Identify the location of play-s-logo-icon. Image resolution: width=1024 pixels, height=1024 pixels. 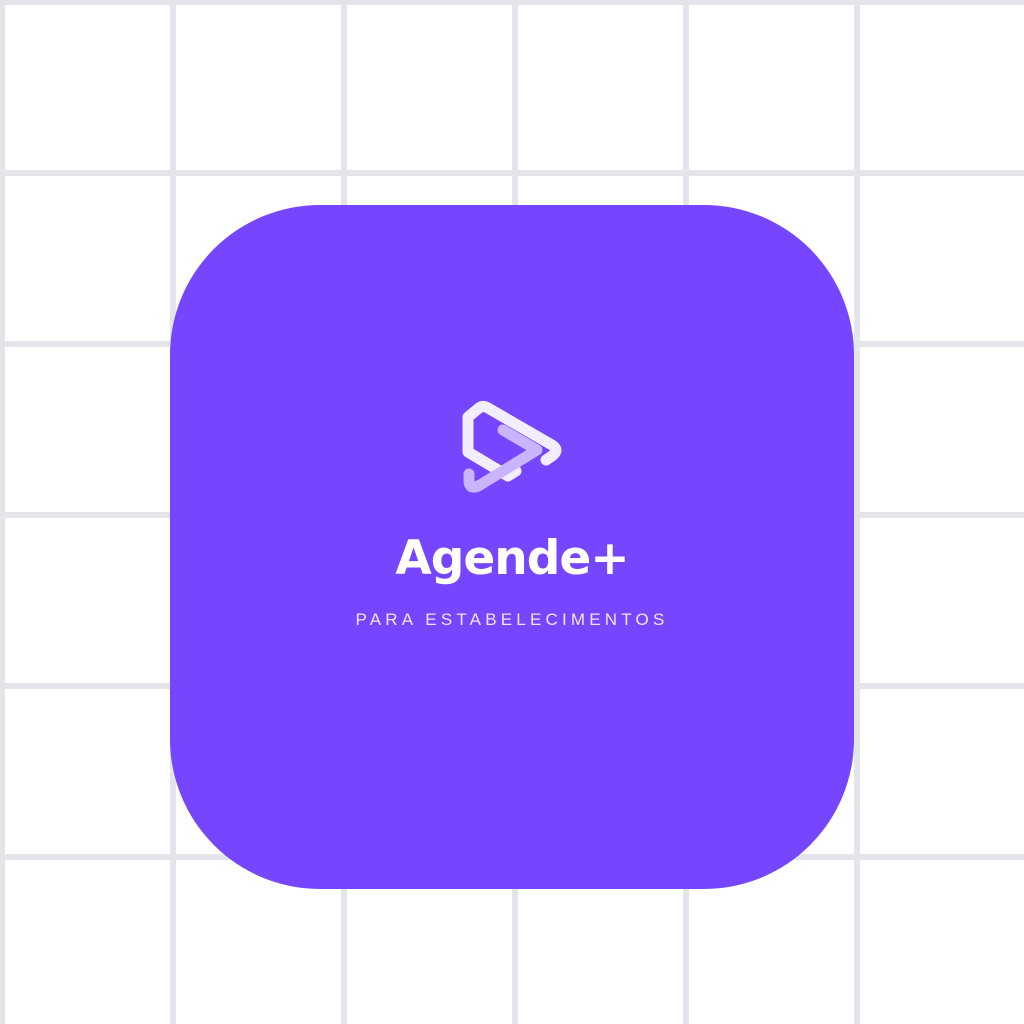
(512, 447).